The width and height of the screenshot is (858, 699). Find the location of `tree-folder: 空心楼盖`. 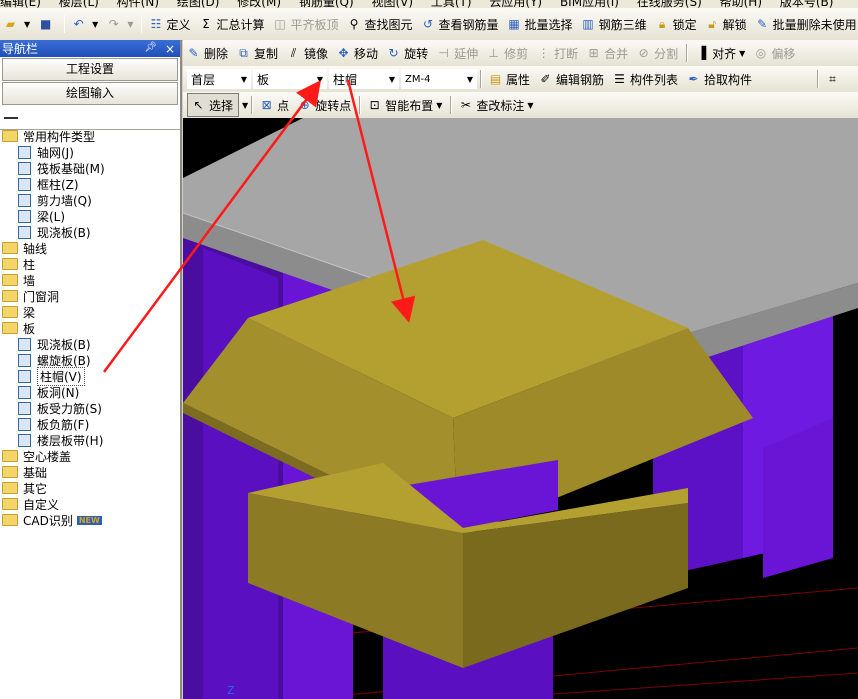

tree-folder: 空心楼盖 is located at coordinates (90, 456).